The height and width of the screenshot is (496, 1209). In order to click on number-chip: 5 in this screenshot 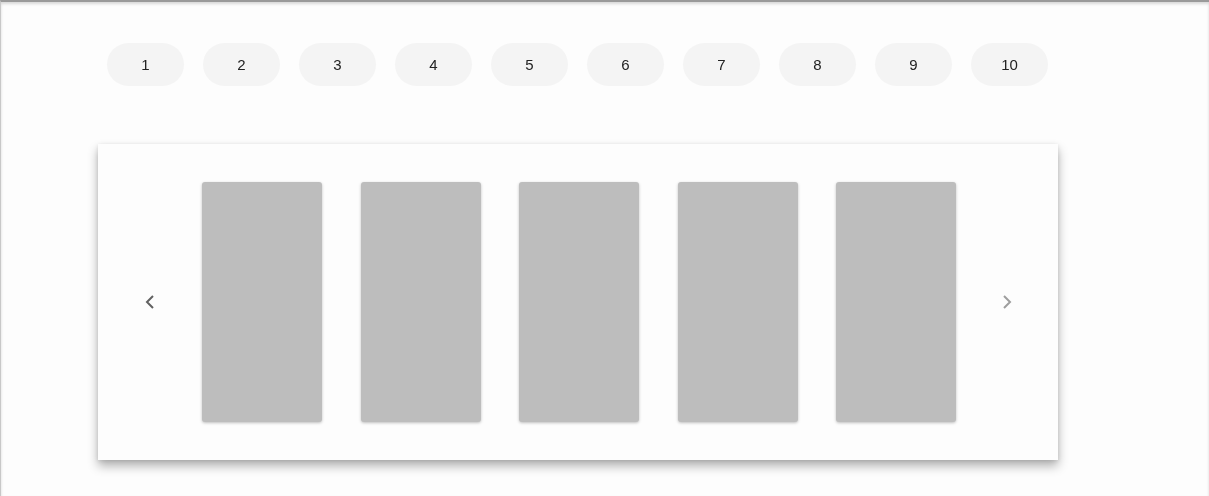, I will do `click(529, 64)`.